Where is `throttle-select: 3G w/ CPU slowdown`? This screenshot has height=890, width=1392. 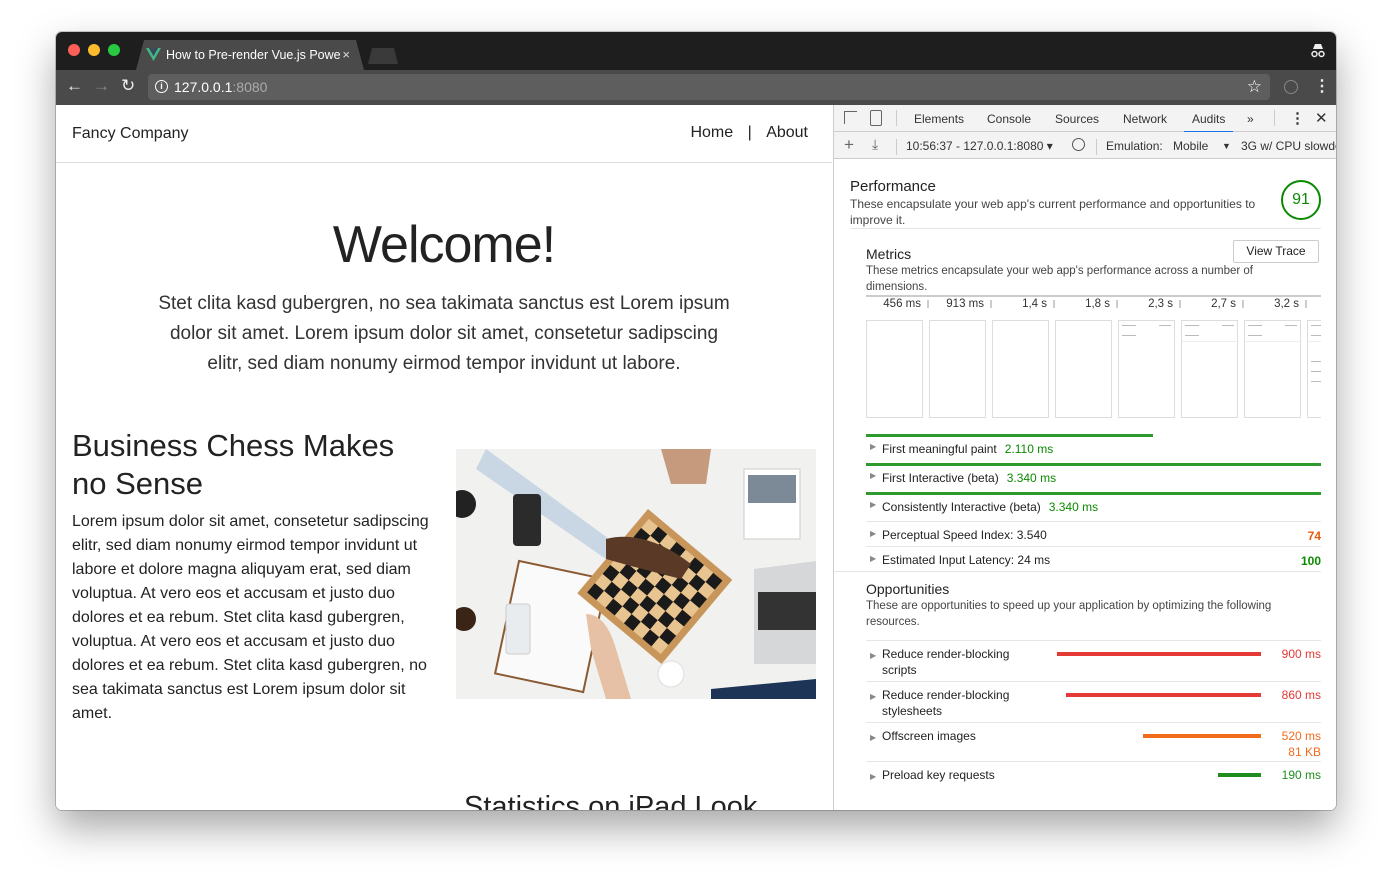
throttle-select: 3G w/ CPU slowdown is located at coordinates (1288, 146).